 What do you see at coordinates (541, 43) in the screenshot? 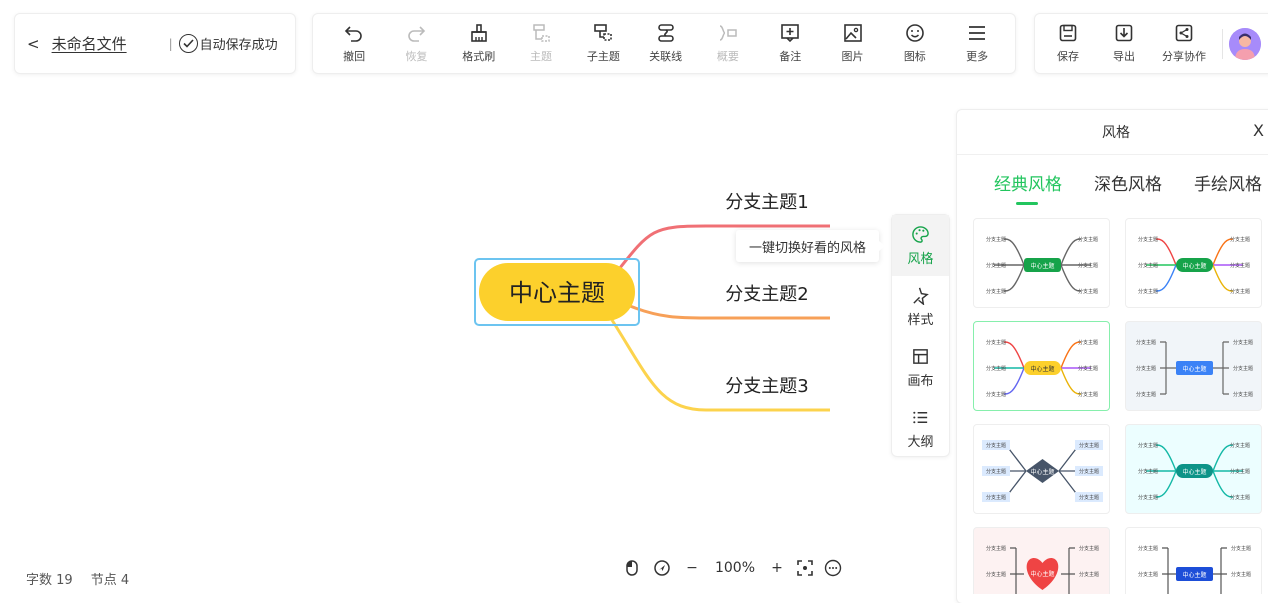
I see `topic-button: 主题` at bounding box center [541, 43].